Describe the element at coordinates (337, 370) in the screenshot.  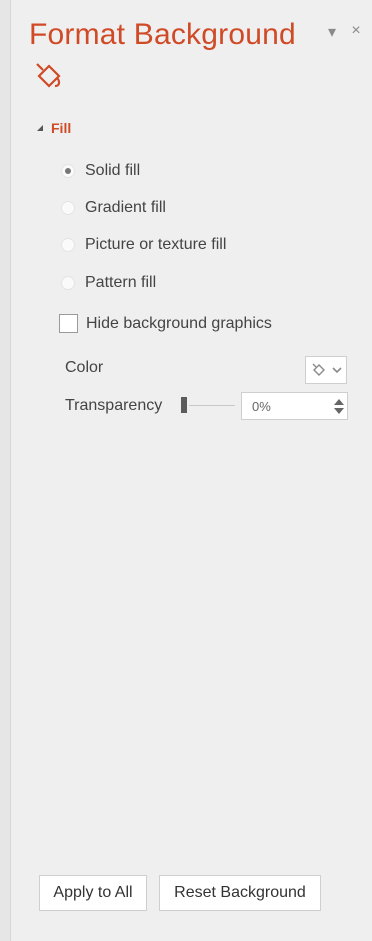
I see `chevron-down-icon` at that location.